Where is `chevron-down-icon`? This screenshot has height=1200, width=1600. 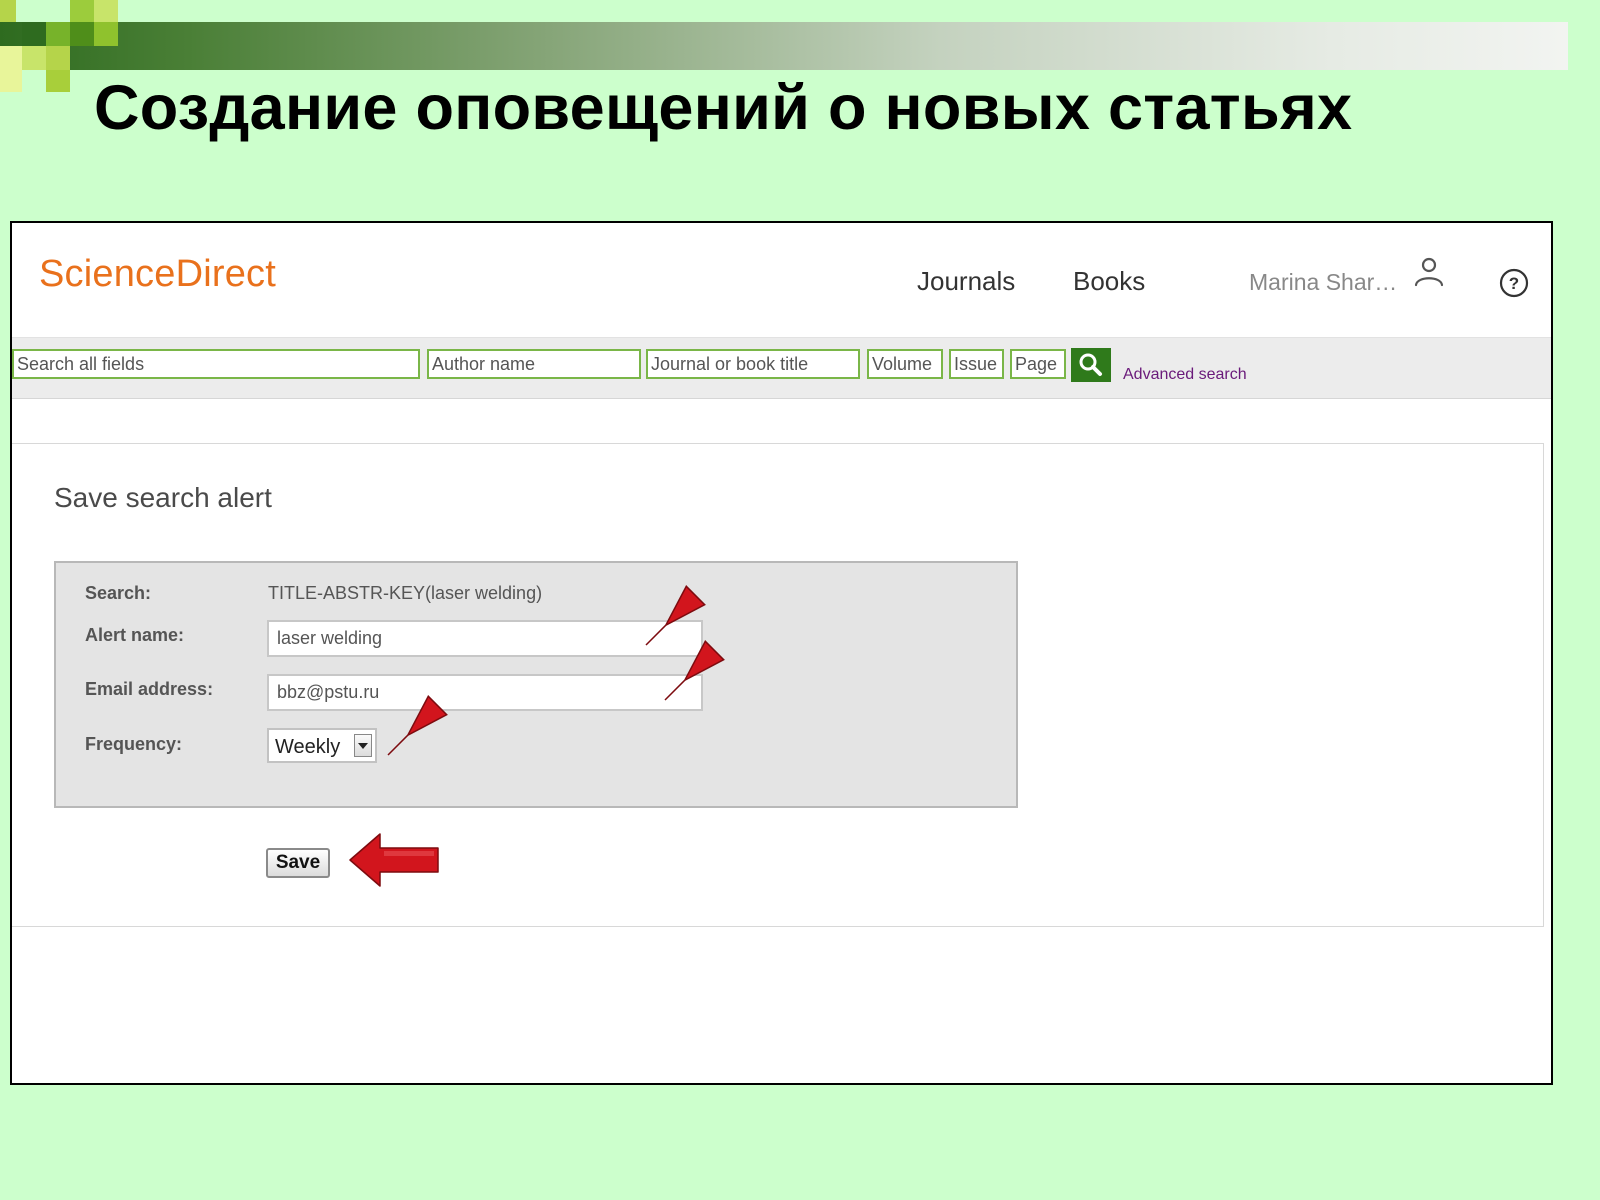 chevron-down-icon is located at coordinates (363, 745).